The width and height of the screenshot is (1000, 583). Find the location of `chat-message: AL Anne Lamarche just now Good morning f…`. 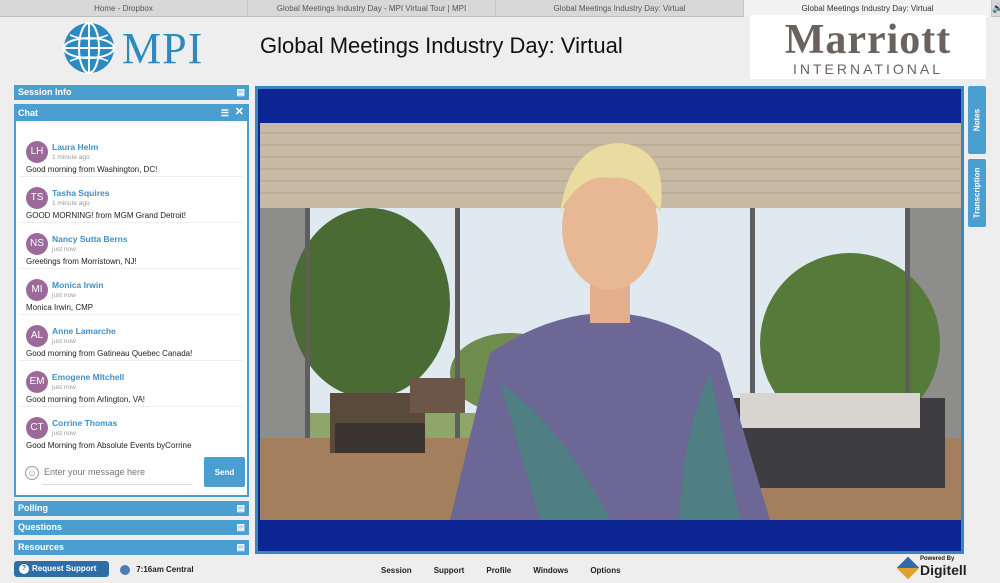

chat-message: AL Anne Lamarche just now Good morning f… is located at coordinates (131, 338).